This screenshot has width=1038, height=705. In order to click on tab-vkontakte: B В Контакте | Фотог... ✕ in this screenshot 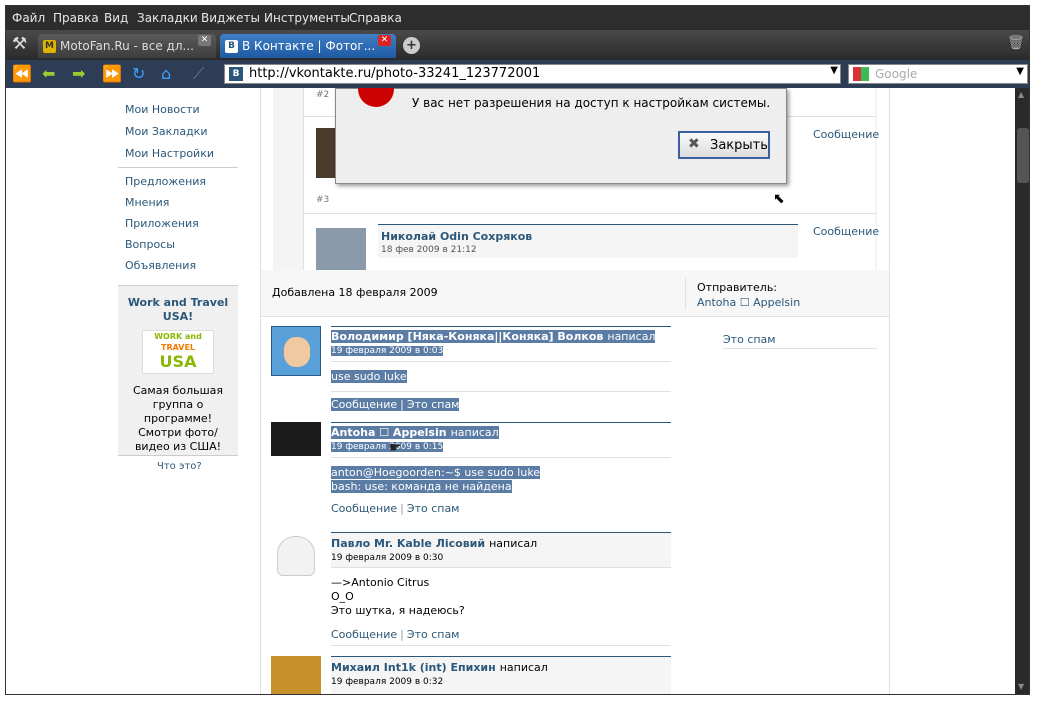, I will do `click(308, 46)`.